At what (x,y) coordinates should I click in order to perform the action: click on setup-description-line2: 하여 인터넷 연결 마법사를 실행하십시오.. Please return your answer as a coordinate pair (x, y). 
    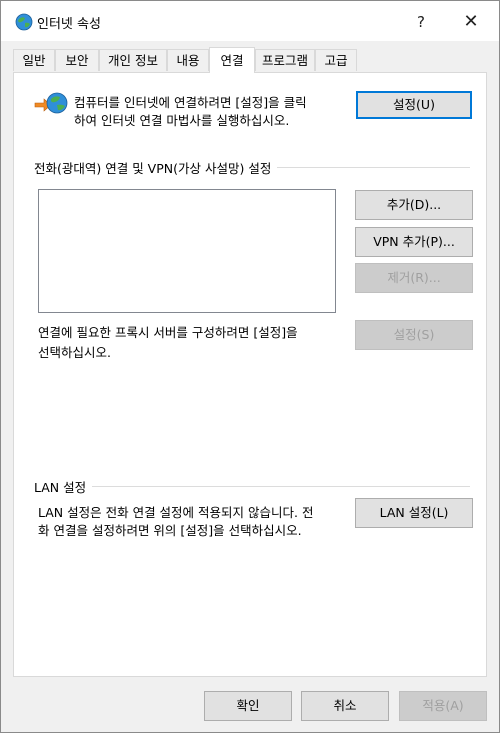
    Looking at the image, I should click on (182, 120).